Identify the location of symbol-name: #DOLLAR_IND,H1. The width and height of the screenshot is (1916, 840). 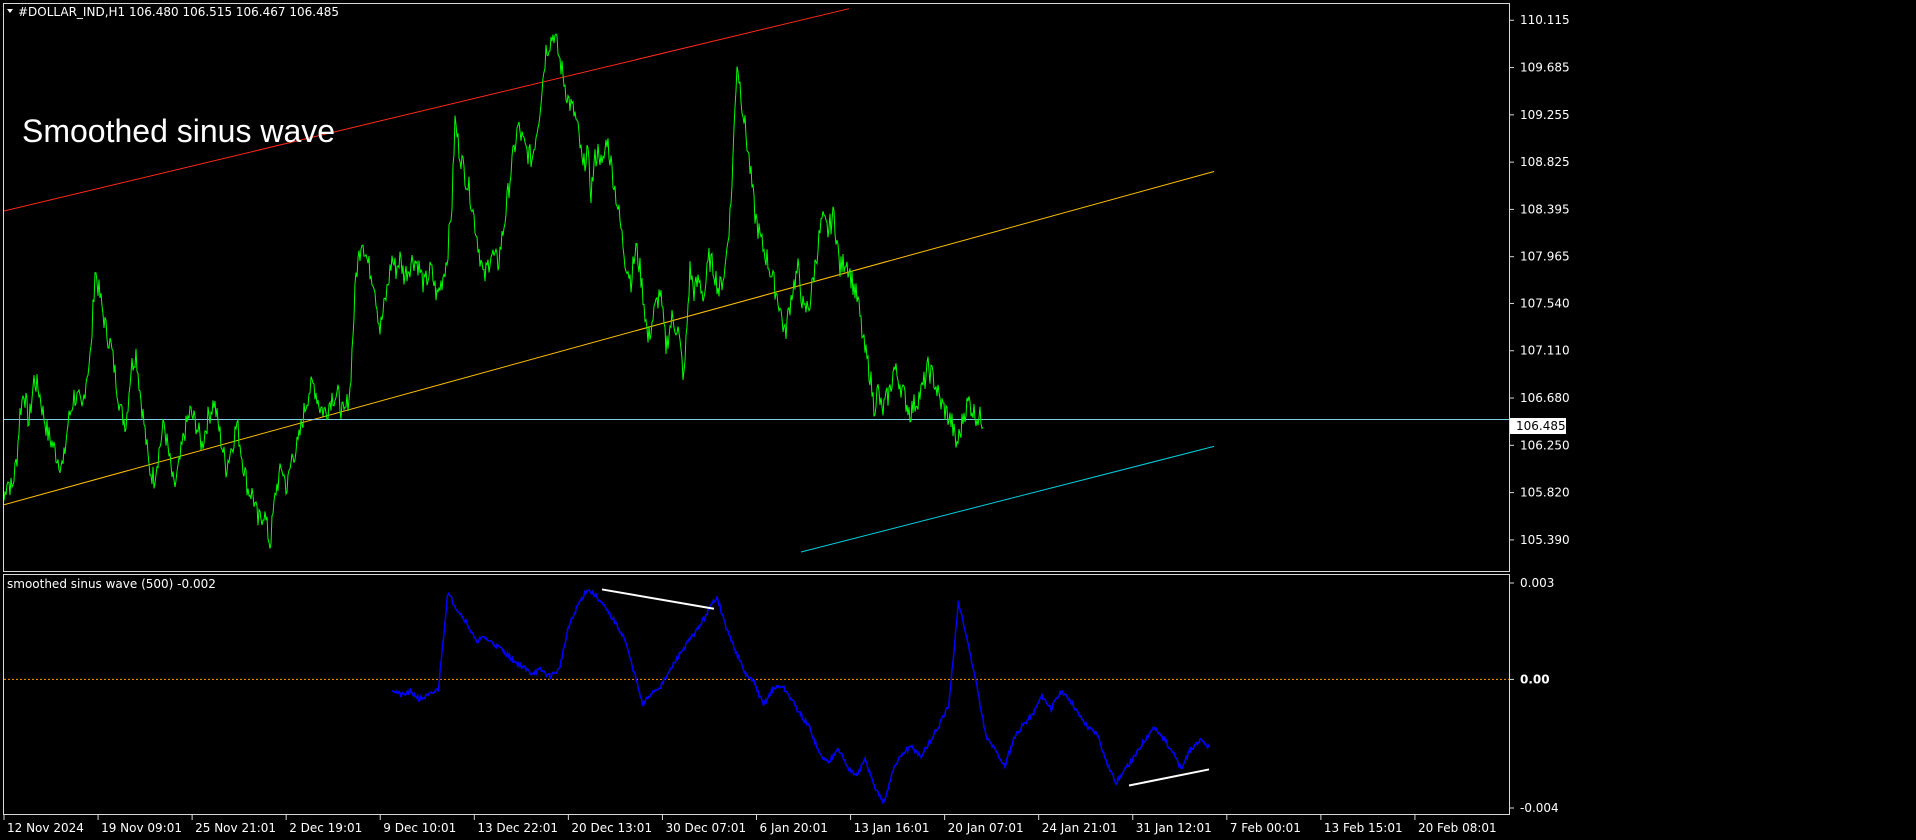
(71, 12).